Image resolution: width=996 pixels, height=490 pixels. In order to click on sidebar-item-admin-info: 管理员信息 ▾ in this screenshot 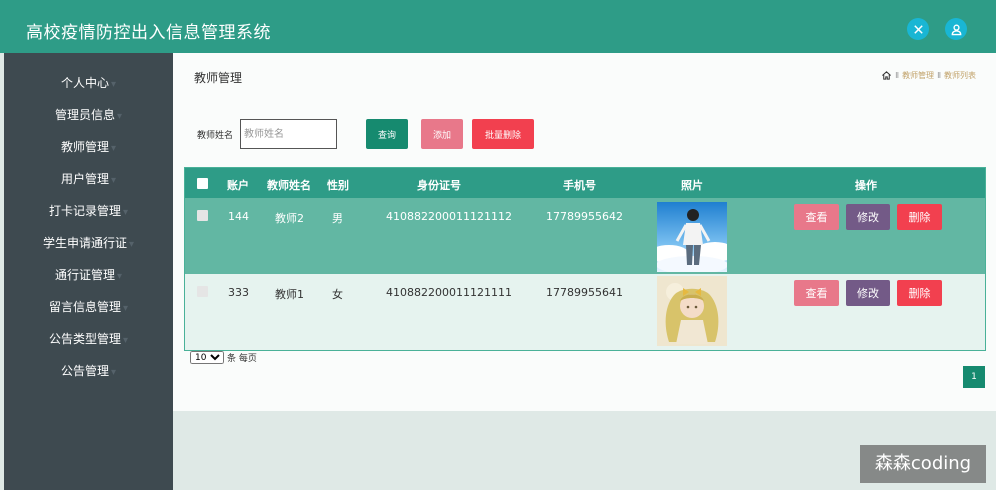, I will do `click(88, 115)`.